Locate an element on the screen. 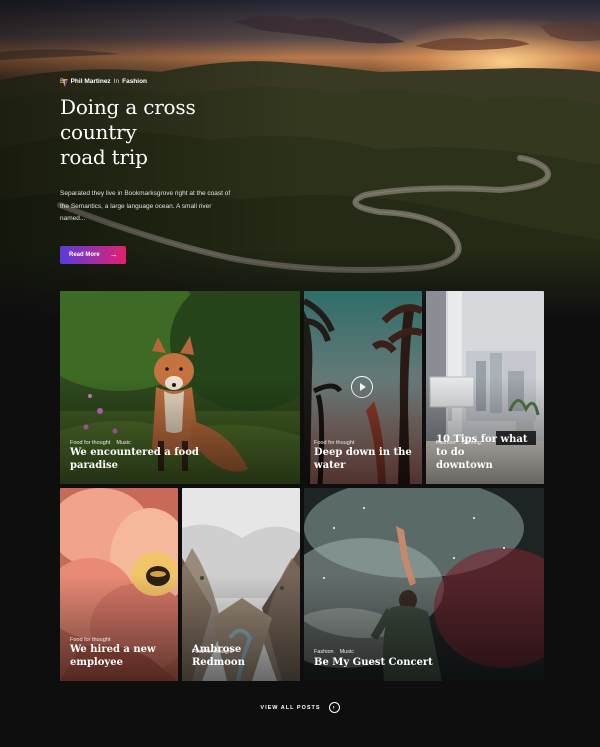 Image resolution: width=600 pixels, height=747 pixels. read-more-label: Read More is located at coordinates (84, 254).